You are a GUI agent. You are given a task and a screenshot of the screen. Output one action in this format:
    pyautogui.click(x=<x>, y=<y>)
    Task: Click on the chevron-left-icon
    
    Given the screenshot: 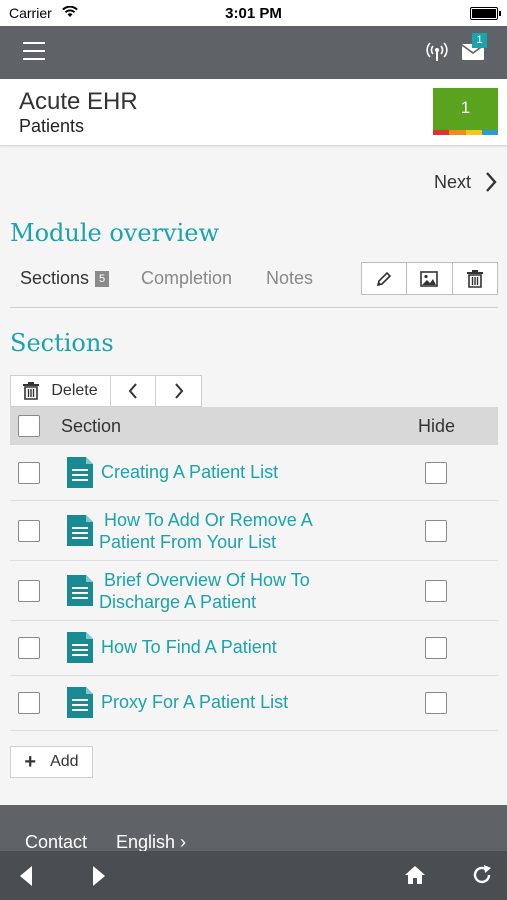 What is the action you would take?
    pyautogui.click(x=132, y=391)
    